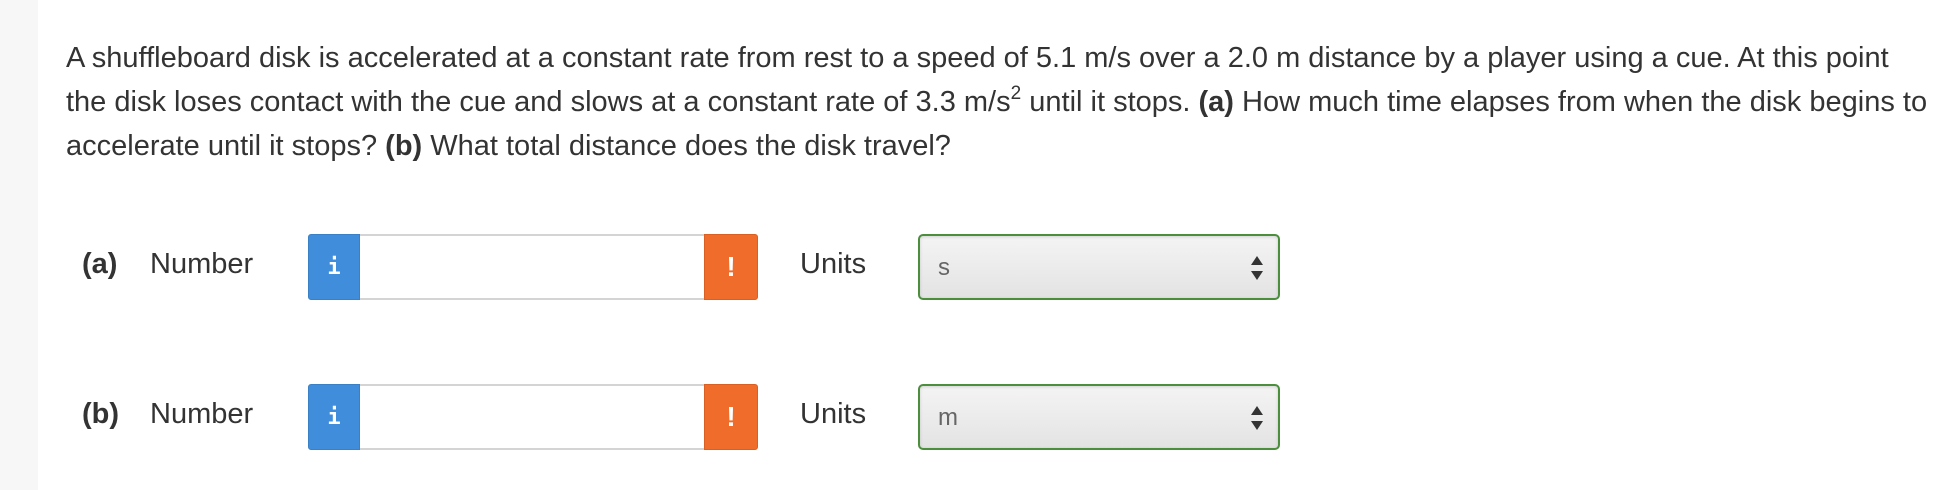  I want to click on question-part-a-marker: (a), so click(1216, 102).